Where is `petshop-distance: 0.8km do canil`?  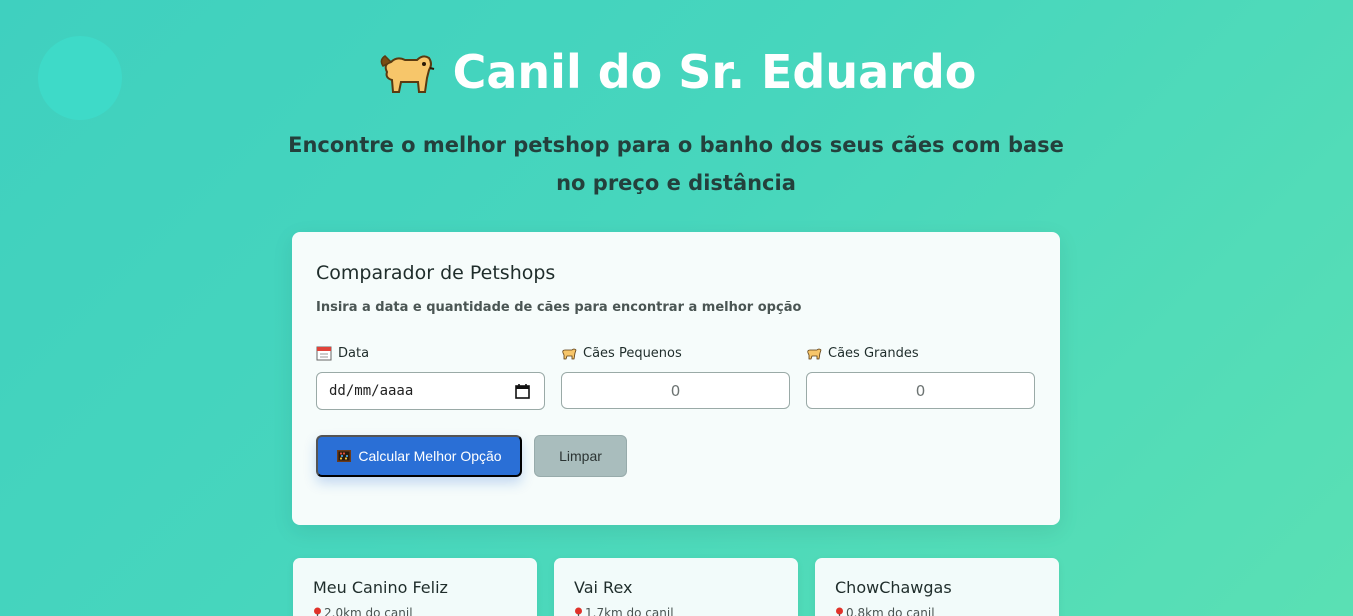 petshop-distance: 0.8km do canil is located at coordinates (885, 611).